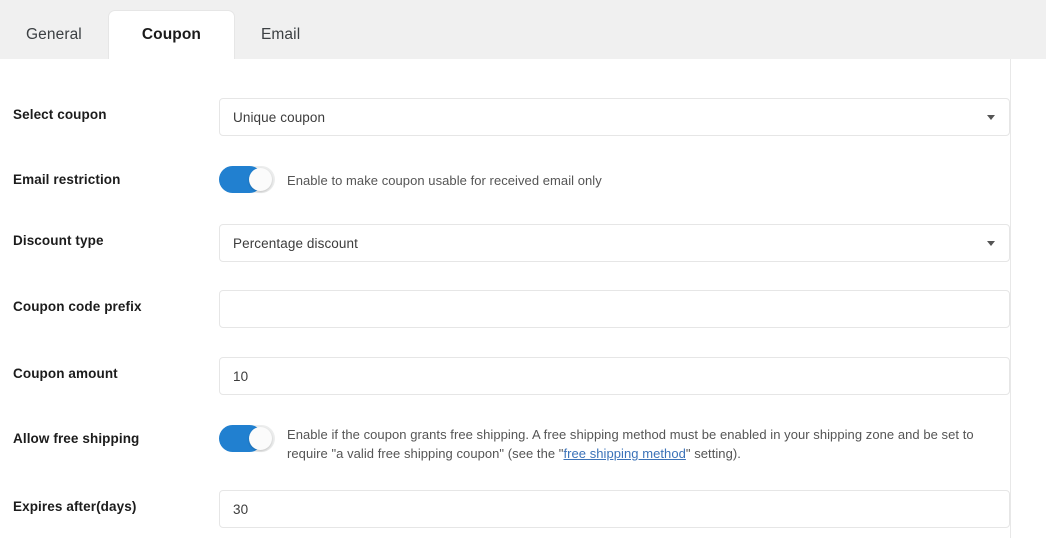 Image resolution: width=1046 pixels, height=538 pixels. I want to click on tab-general: General, so click(54, 34).